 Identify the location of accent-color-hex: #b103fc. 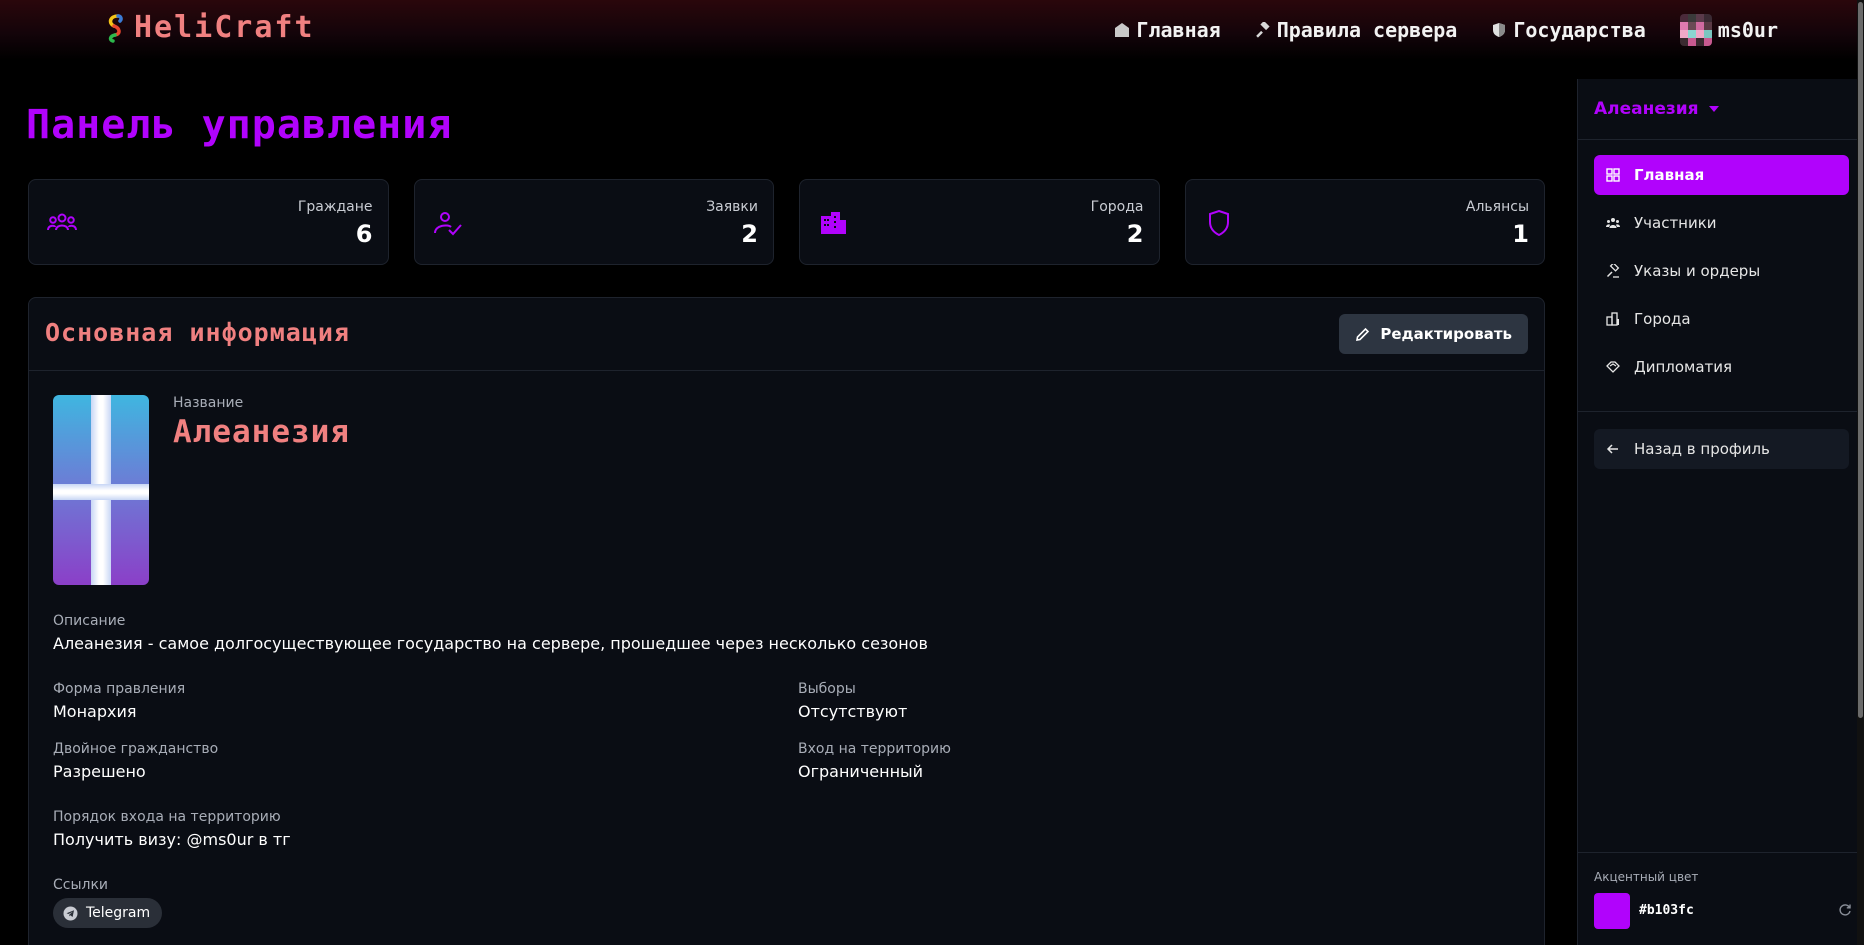
(1666, 910).